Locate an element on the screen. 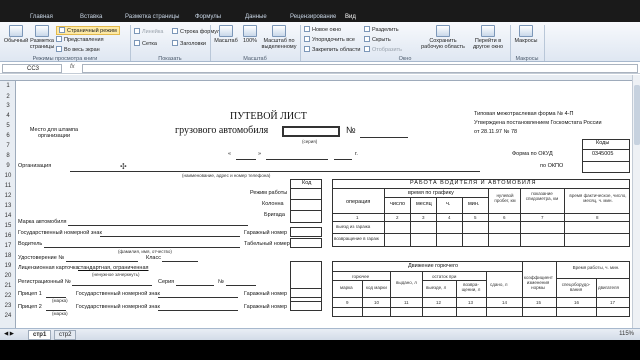 The image size is (640, 360). garage-no-label: Гаражный номер is located at coordinates (266, 233).